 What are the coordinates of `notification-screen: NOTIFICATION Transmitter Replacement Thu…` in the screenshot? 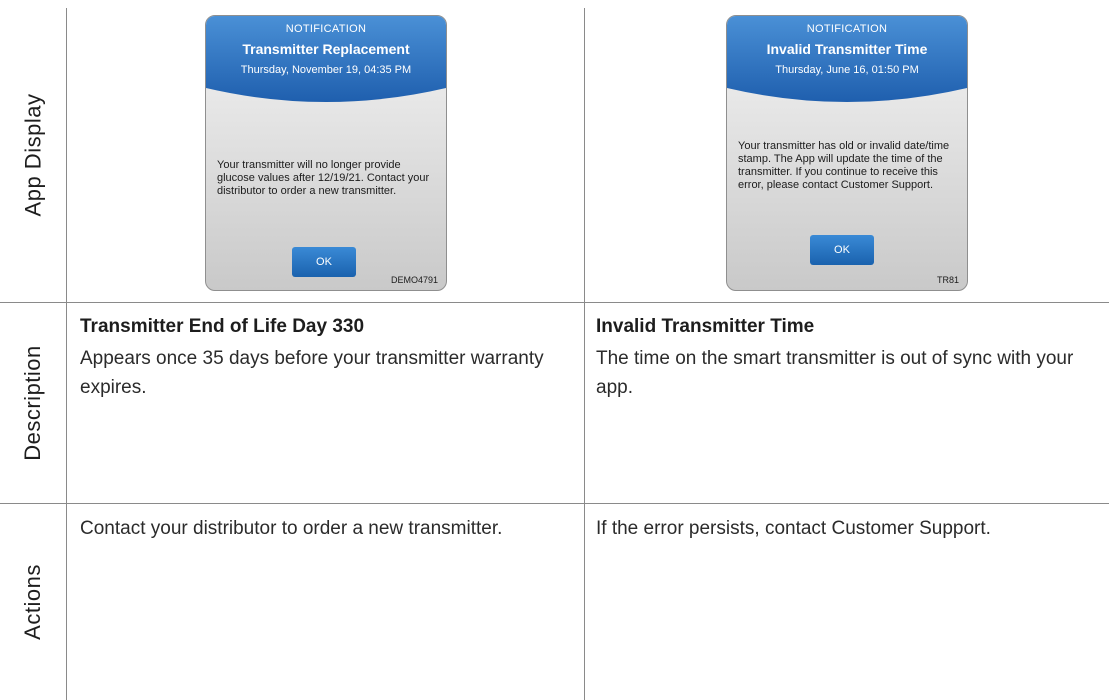 It's located at (326, 153).